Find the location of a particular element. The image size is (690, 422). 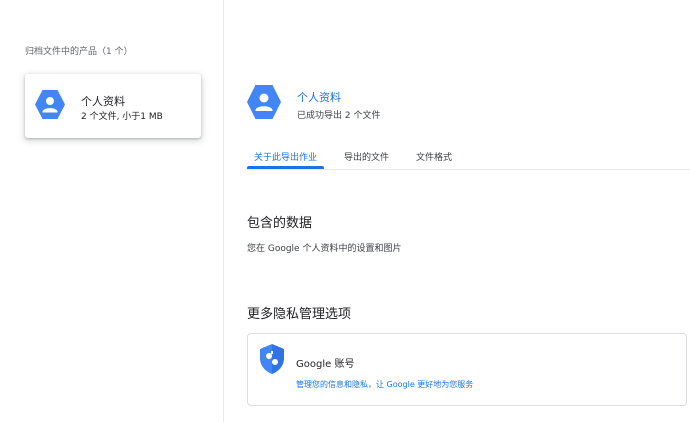

google-account-title: Google 账号 is located at coordinates (325, 364).